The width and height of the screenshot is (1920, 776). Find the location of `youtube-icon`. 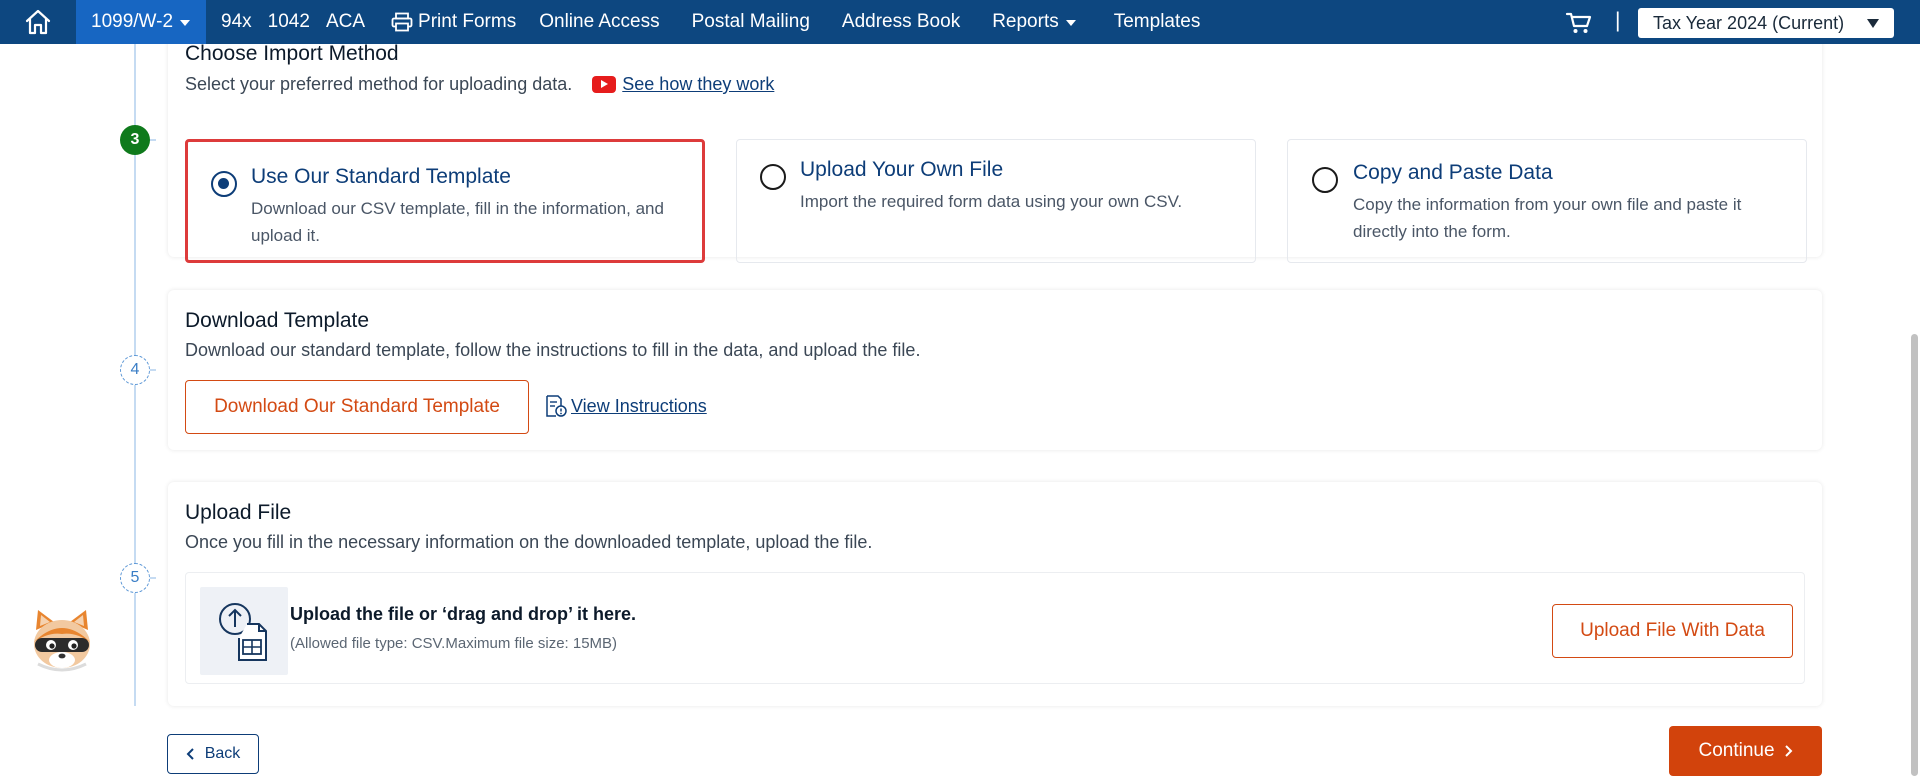

youtube-icon is located at coordinates (604, 84).